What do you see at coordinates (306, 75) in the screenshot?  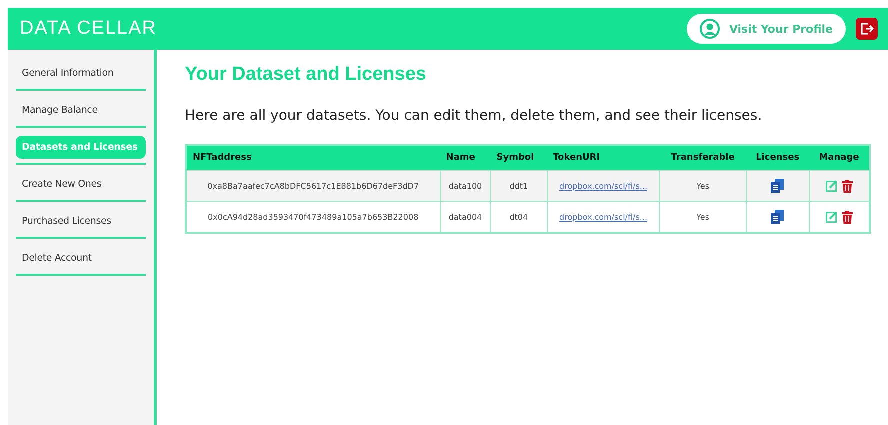 I see `page-title: Your Dataset and Licenses` at bounding box center [306, 75].